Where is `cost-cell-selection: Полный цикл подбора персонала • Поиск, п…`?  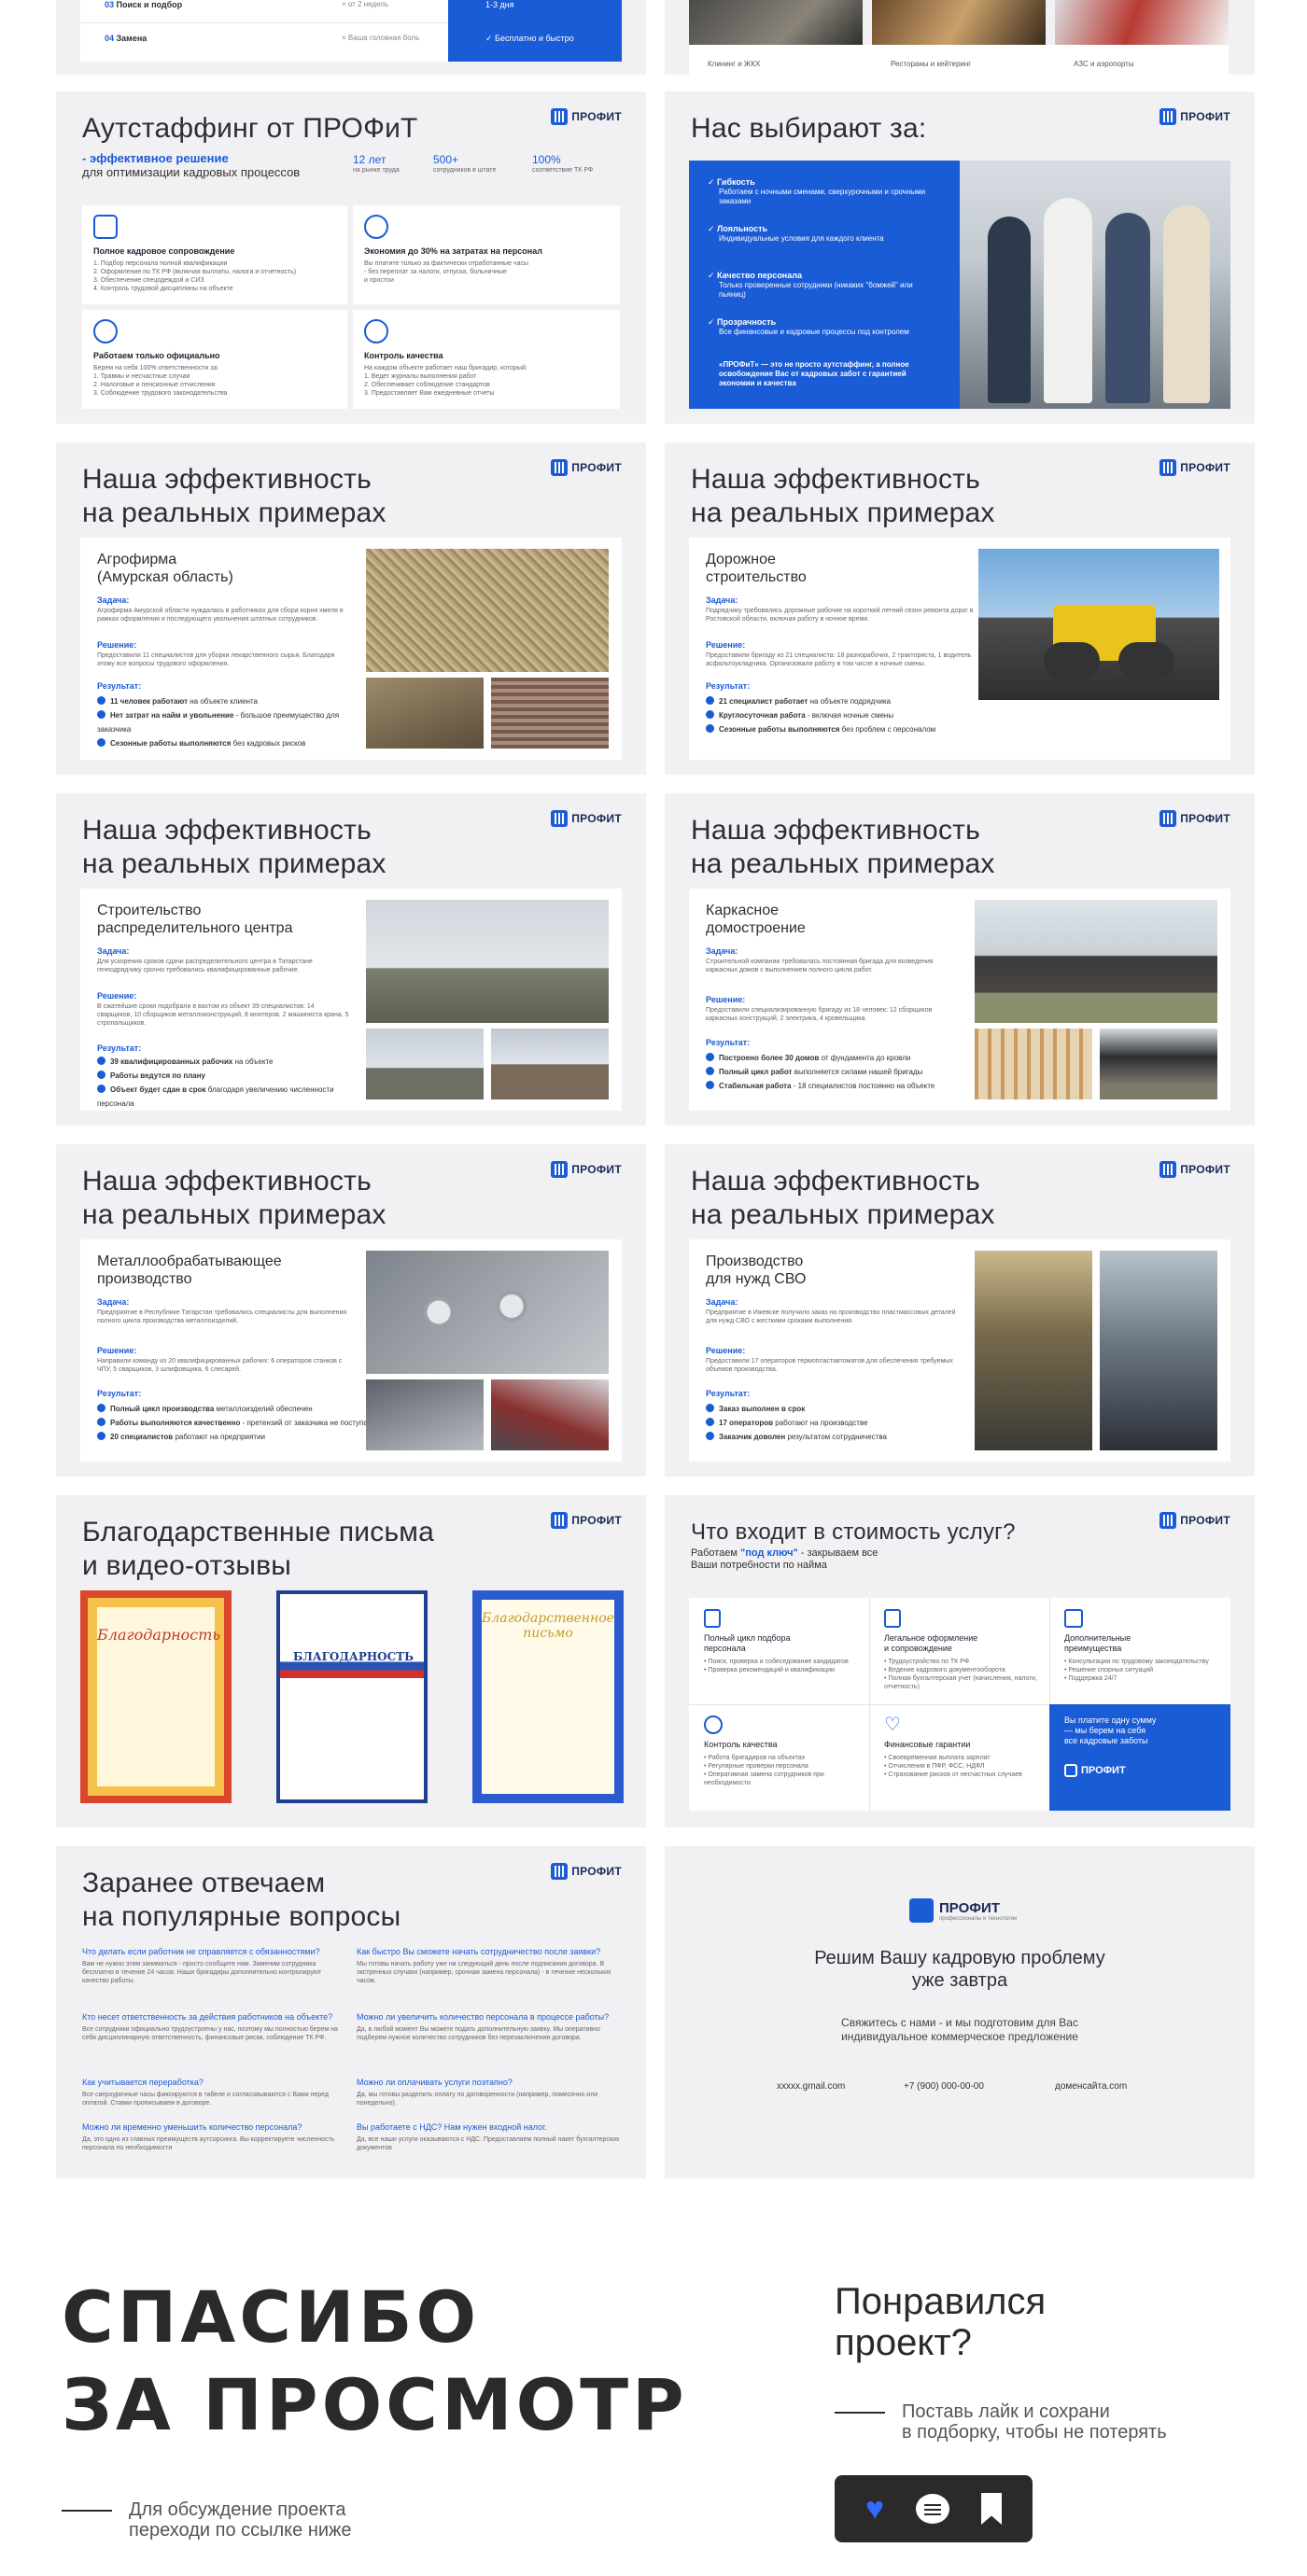 cost-cell-selection: Полный цикл подбора персонала • Поиск, п… is located at coordinates (783, 1641).